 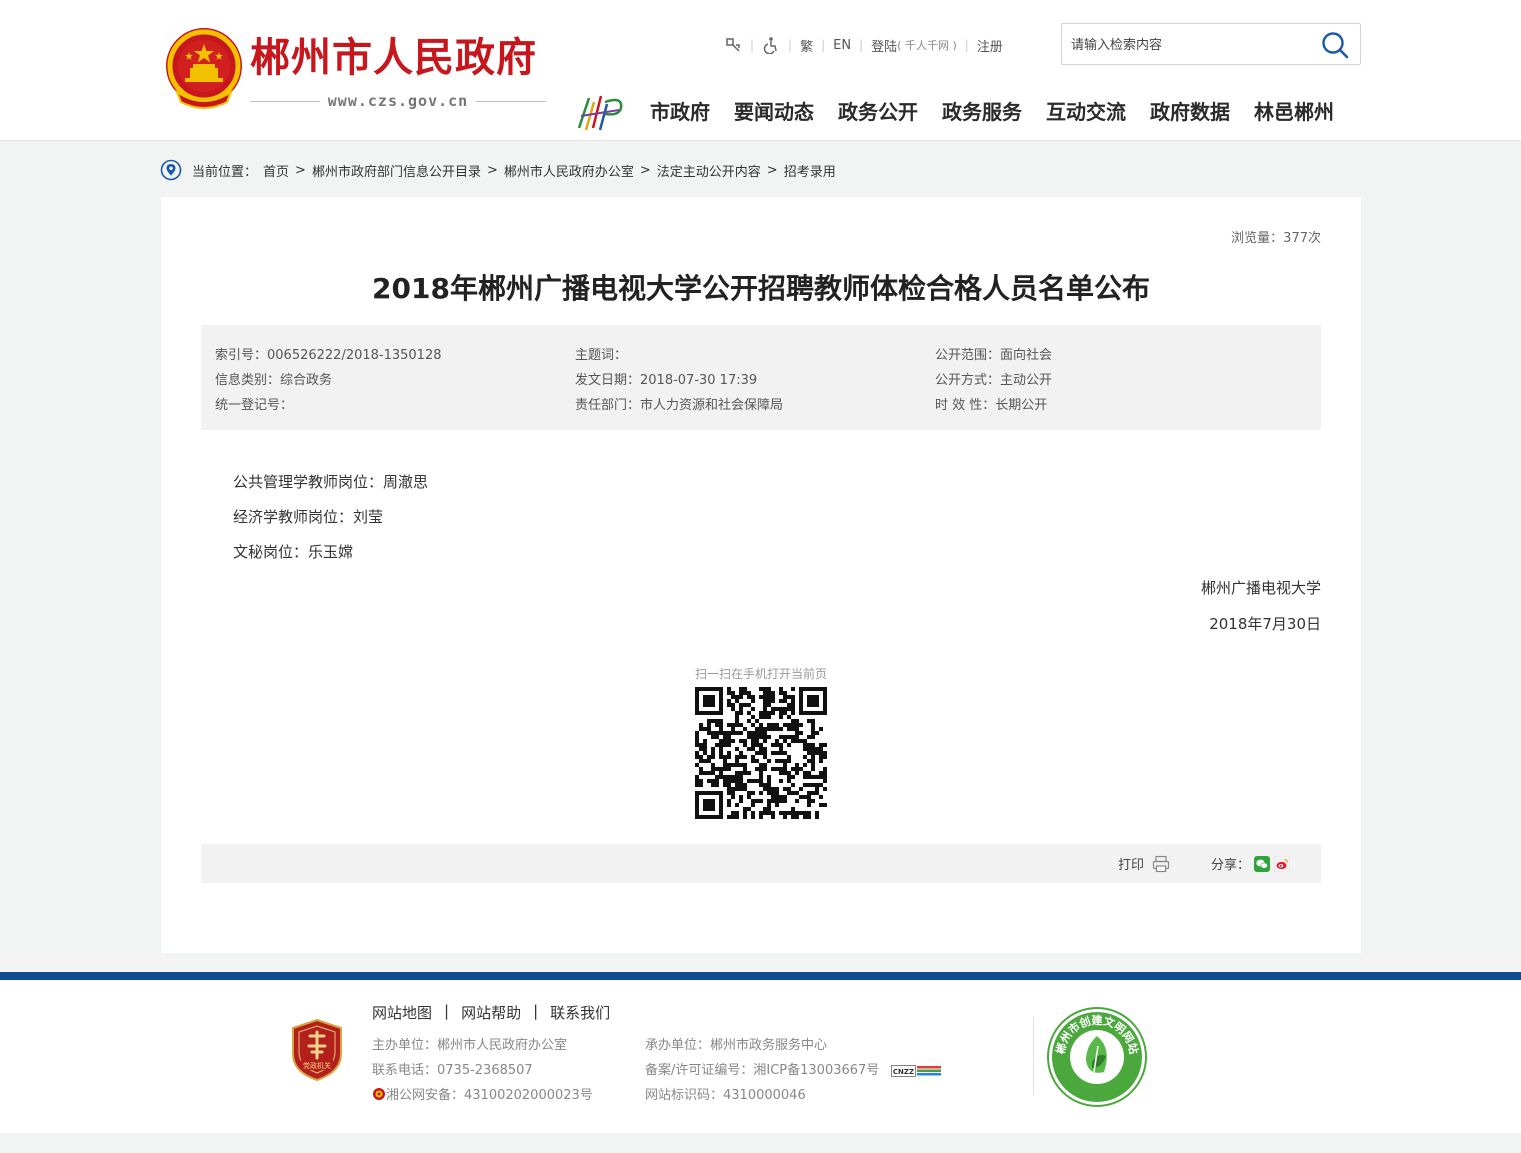 I want to click on article-signature-block: 郴州广播电视大学 2018年7月30日, so click(x=1261, y=606).